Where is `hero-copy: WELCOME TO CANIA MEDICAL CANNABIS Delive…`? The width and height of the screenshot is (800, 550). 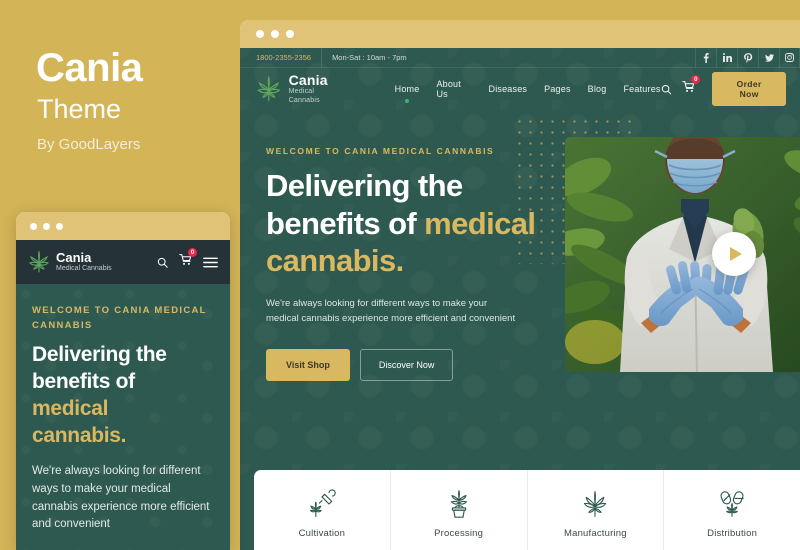 hero-copy: WELCOME TO CANIA MEDICAL CANNABIS Delive… is located at coordinates (401, 263).